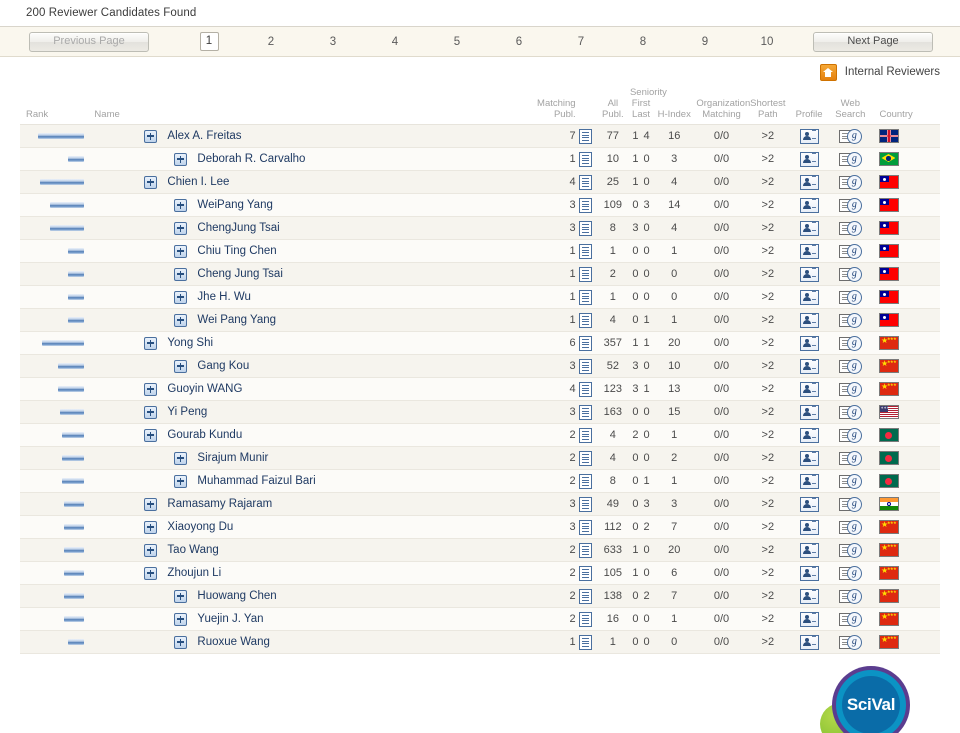 This screenshot has height=733, width=960. I want to click on page-number-10: 10, so click(767, 42).